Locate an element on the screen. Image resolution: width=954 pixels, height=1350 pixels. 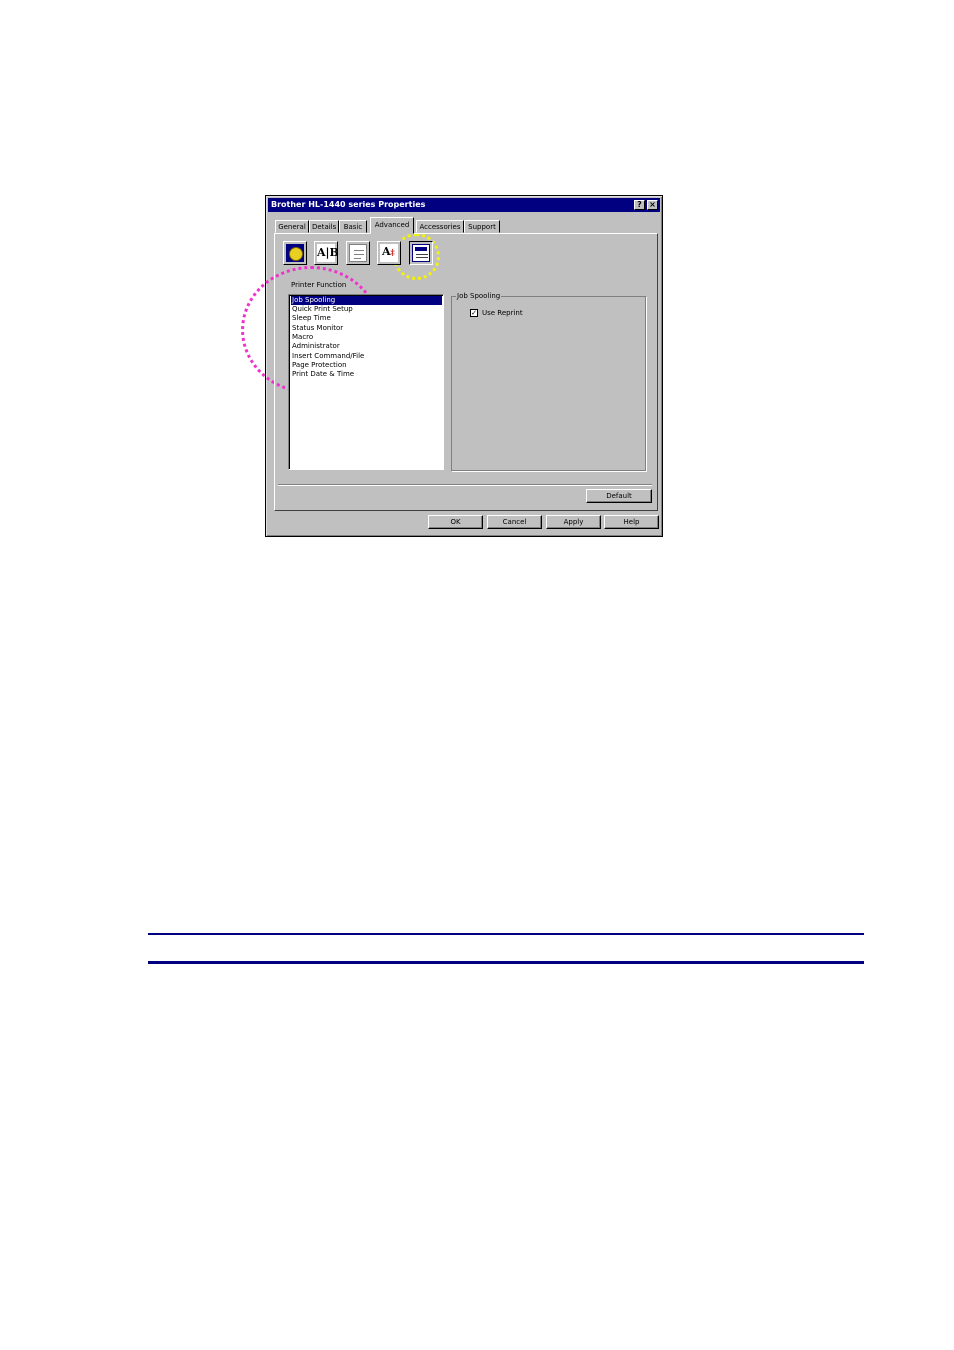
bottom-rule is located at coordinates (506, 962).